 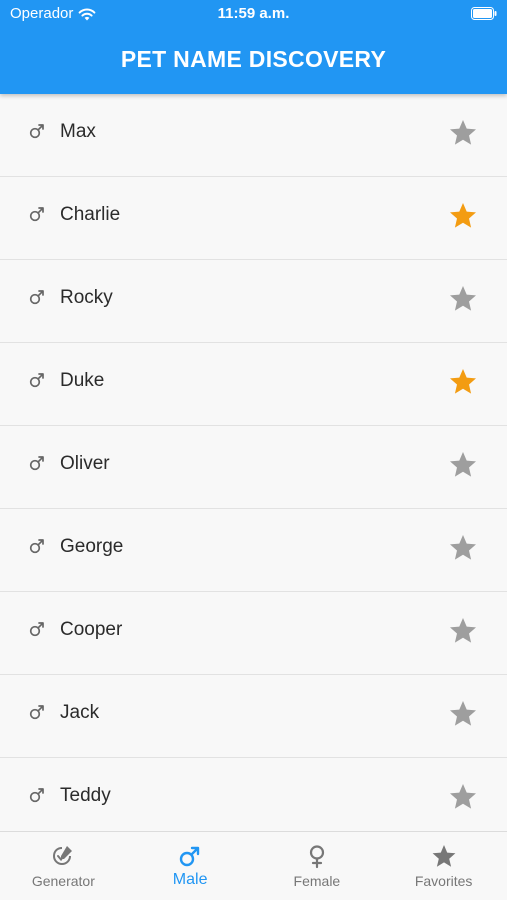 What do you see at coordinates (253, 550) in the screenshot?
I see `list-item: George` at bounding box center [253, 550].